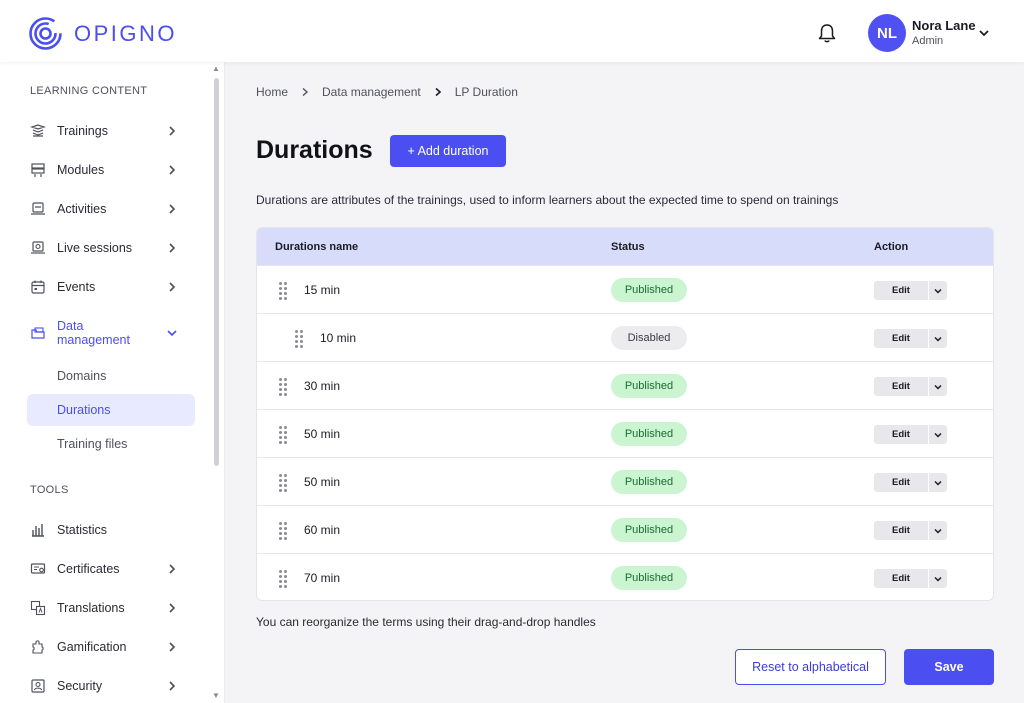 This screenshot has width=1024, height=703. What do you see at coordinates (216, 68) in the screenshot?
I see `scroll-up-arrow: ▲` at bounding box center [216, 68].